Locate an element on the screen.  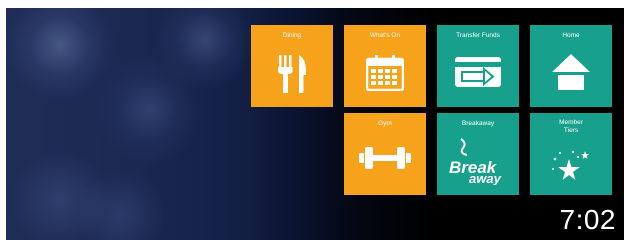
tile-transfer-funds: Transfer Funds is located at coordinates (478, 66).